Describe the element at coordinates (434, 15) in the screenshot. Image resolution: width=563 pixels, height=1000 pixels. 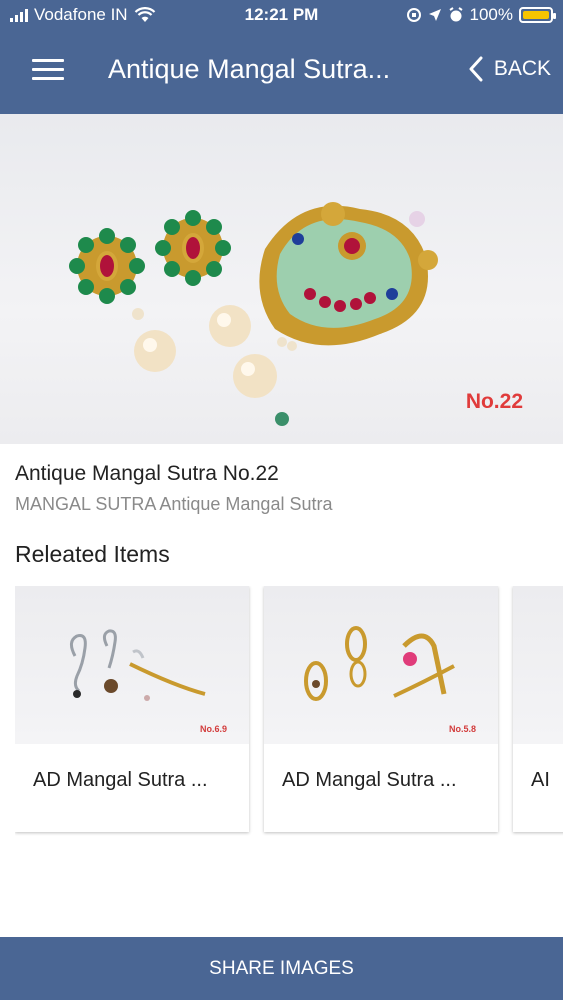
I see `location-icon` at that location.